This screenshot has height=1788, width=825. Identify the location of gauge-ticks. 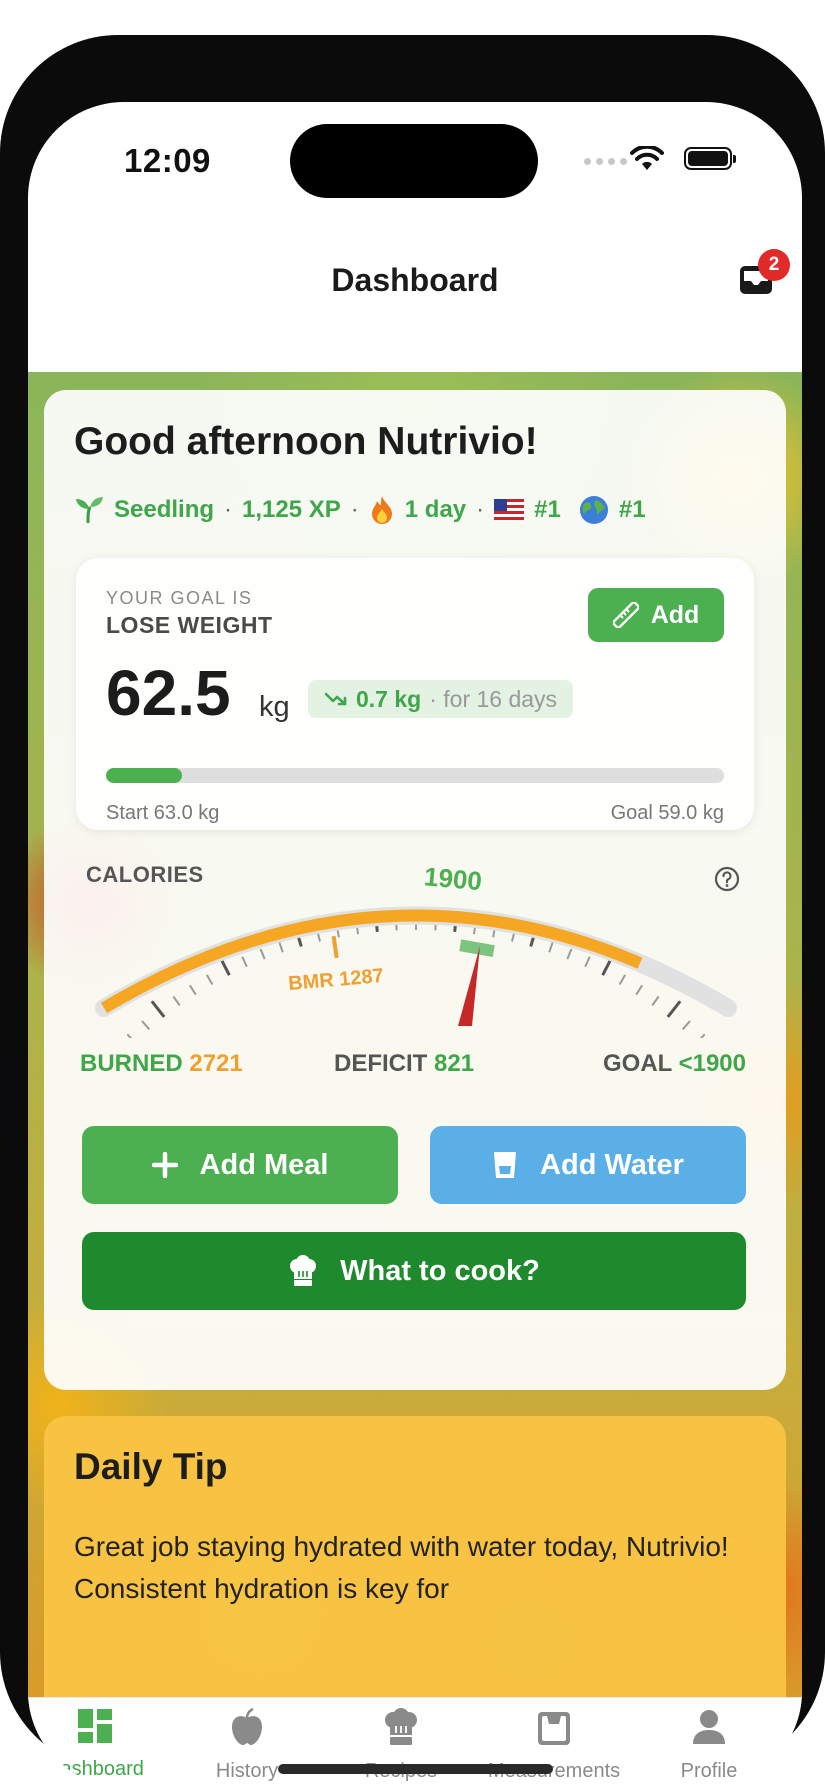
(416, 974).